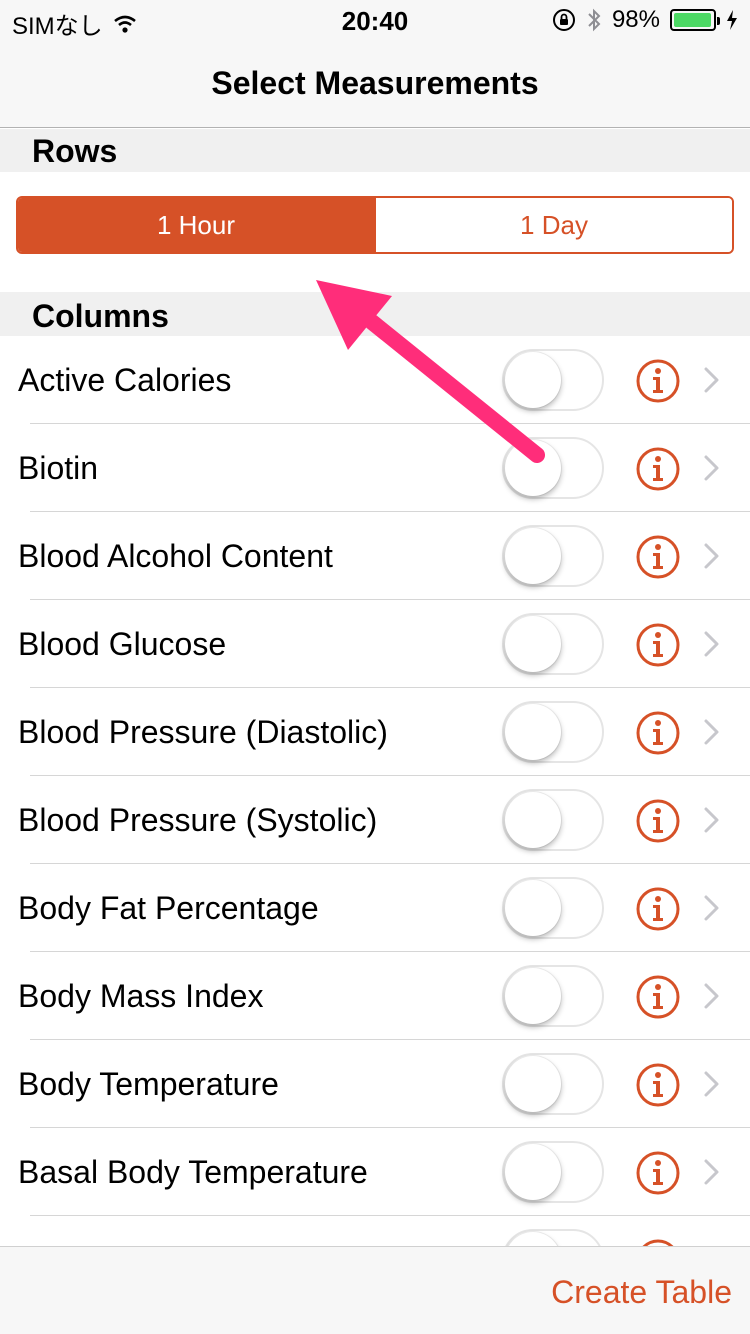 The image size is (750, 1334). What do you see at coordinates (148, 1084) in the screenshot?
I see `measurement-label: Body Temperature` at bounding box center [148, 1084].